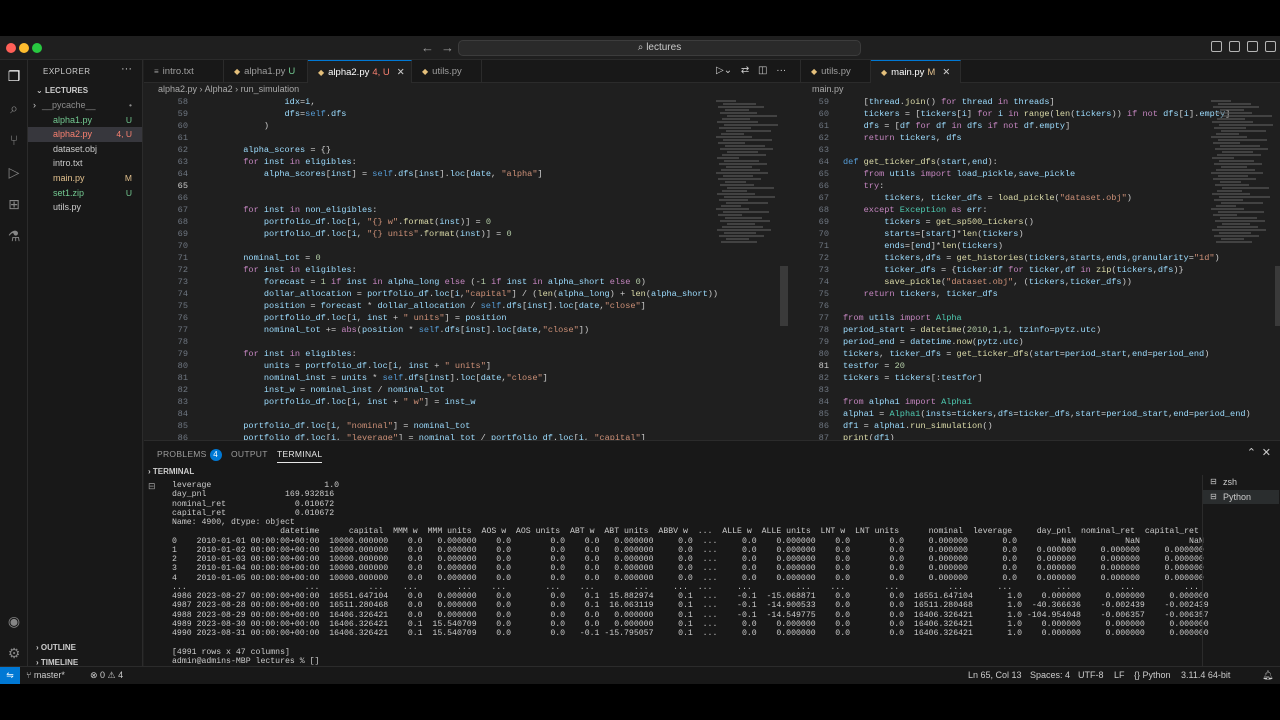  What do you see at coordinates (1091, 675) in the screenshot?
I see `encoding: UTF-8` at bounding box center [1091, 675].